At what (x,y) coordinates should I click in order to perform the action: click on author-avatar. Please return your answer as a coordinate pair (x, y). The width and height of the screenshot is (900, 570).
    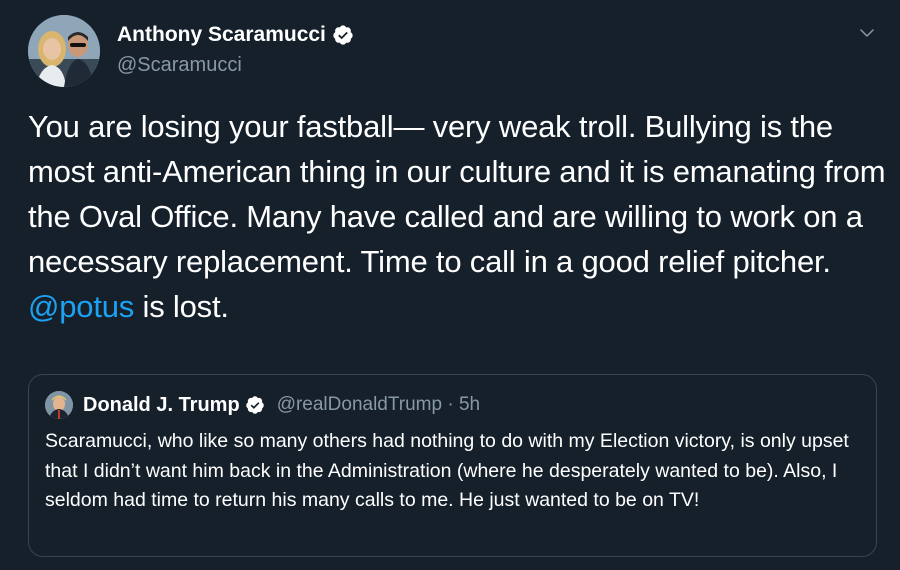
    Looking at the image, I should click on (64, 51).